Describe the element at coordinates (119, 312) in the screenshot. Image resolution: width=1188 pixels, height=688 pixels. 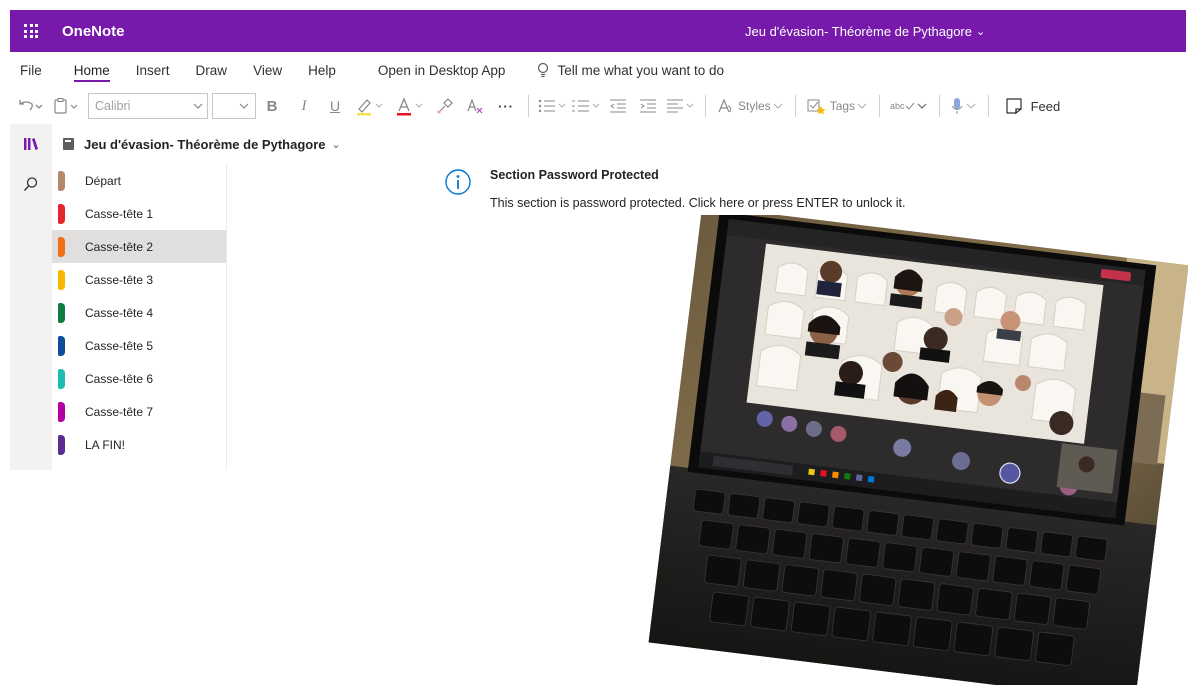
I see `section-label: Casse-tête 4` at that location.